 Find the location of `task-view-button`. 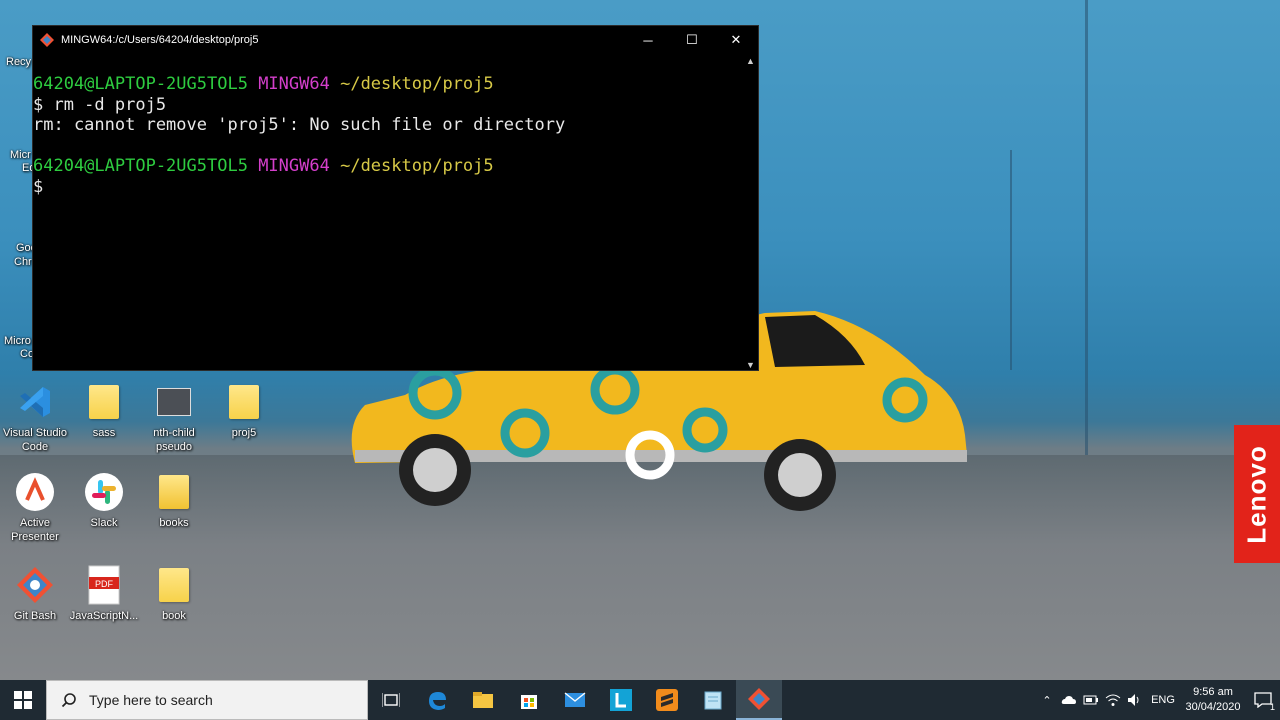

task-view-button is located at coordinates (391, 700).